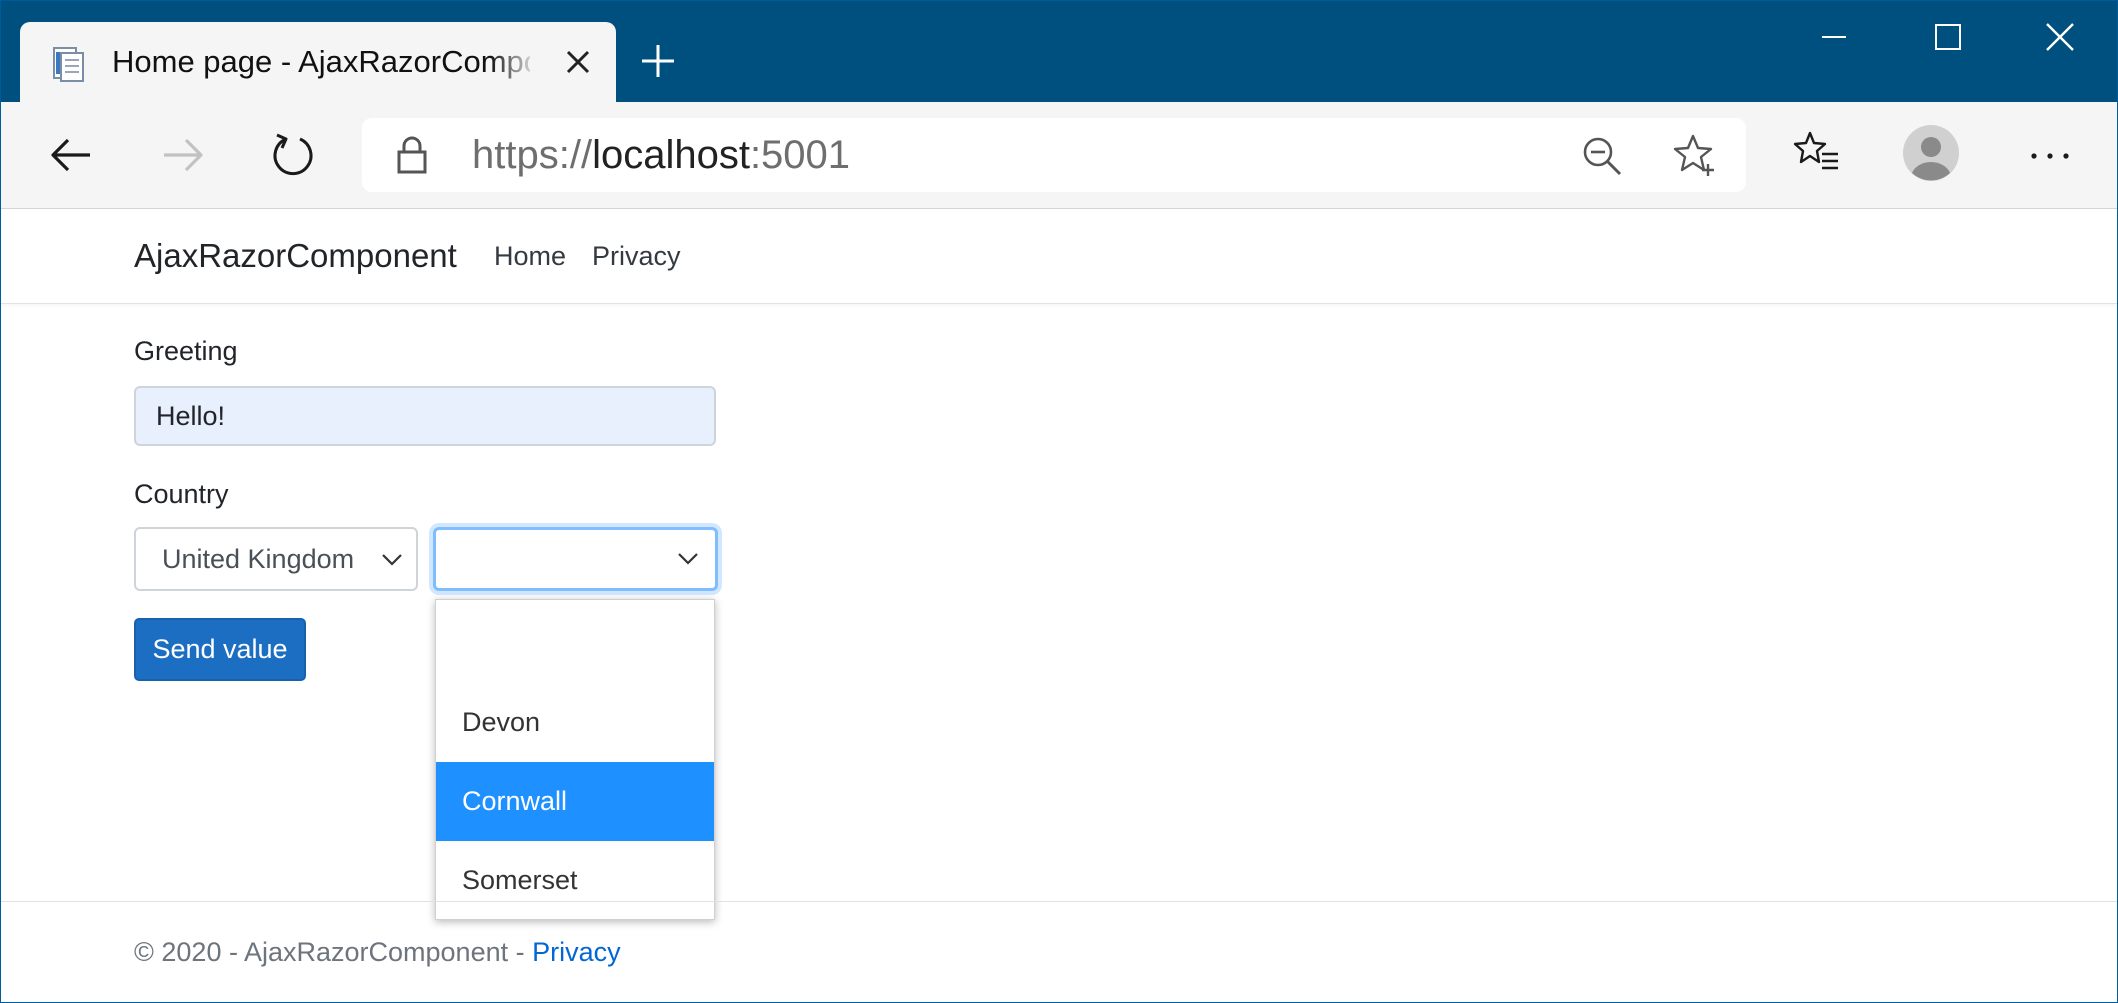 This screenshot has height=1003, width=2118. What do you see at coordinates (1059, 901) in the screenshot?
I see `footer-divider` at bounding box center [1059, 901].